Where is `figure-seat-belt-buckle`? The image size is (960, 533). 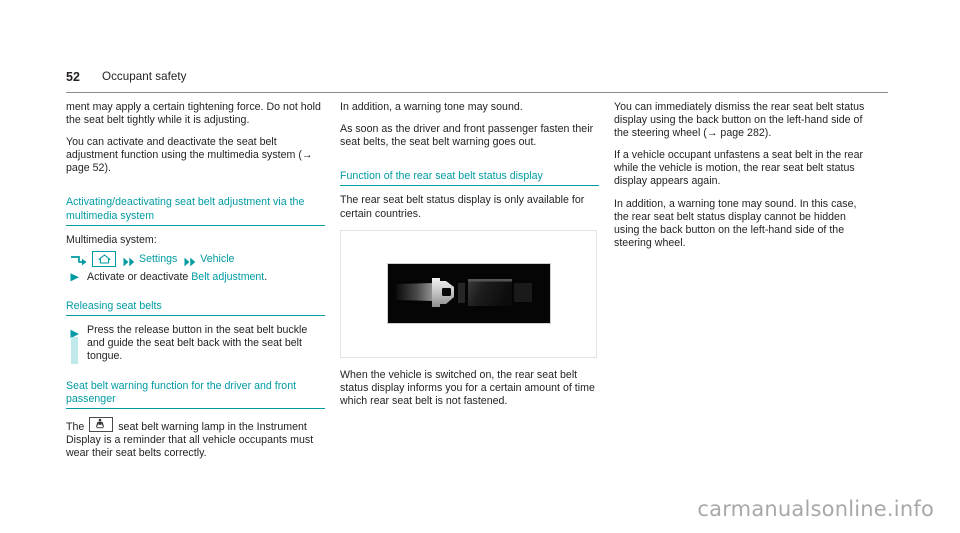
figure-seat-belt-buckle is located at coordinates (468, 293).